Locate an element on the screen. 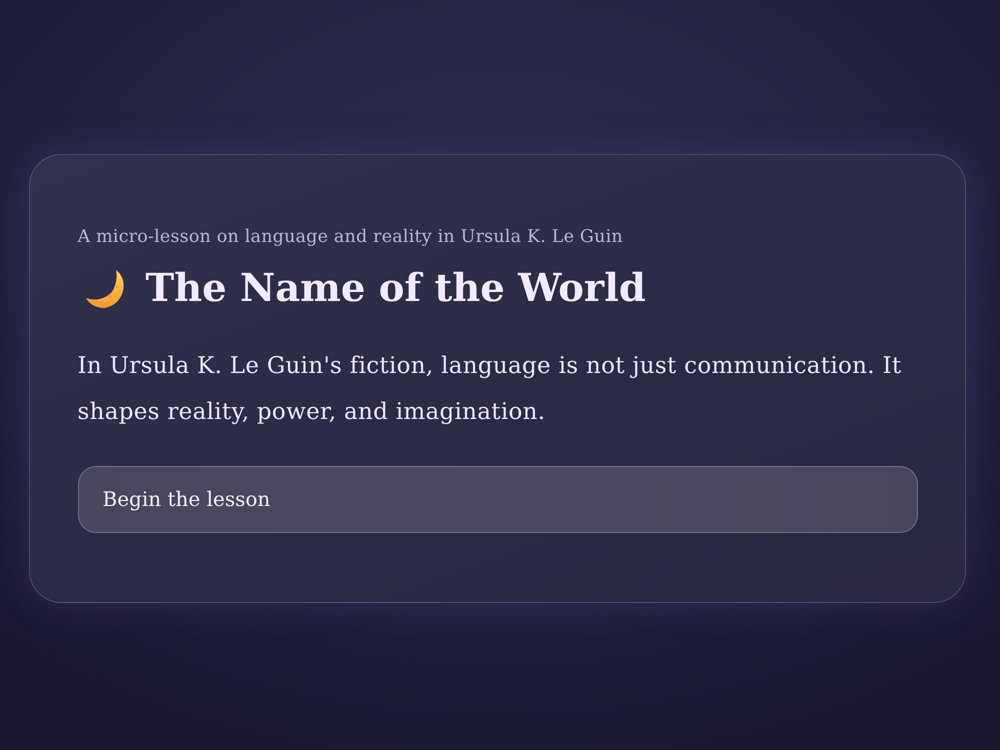  lesson-subtitle: A micro-lesson on language and reality in Ursula K. Le Guin is located at coordinates (351, 237).